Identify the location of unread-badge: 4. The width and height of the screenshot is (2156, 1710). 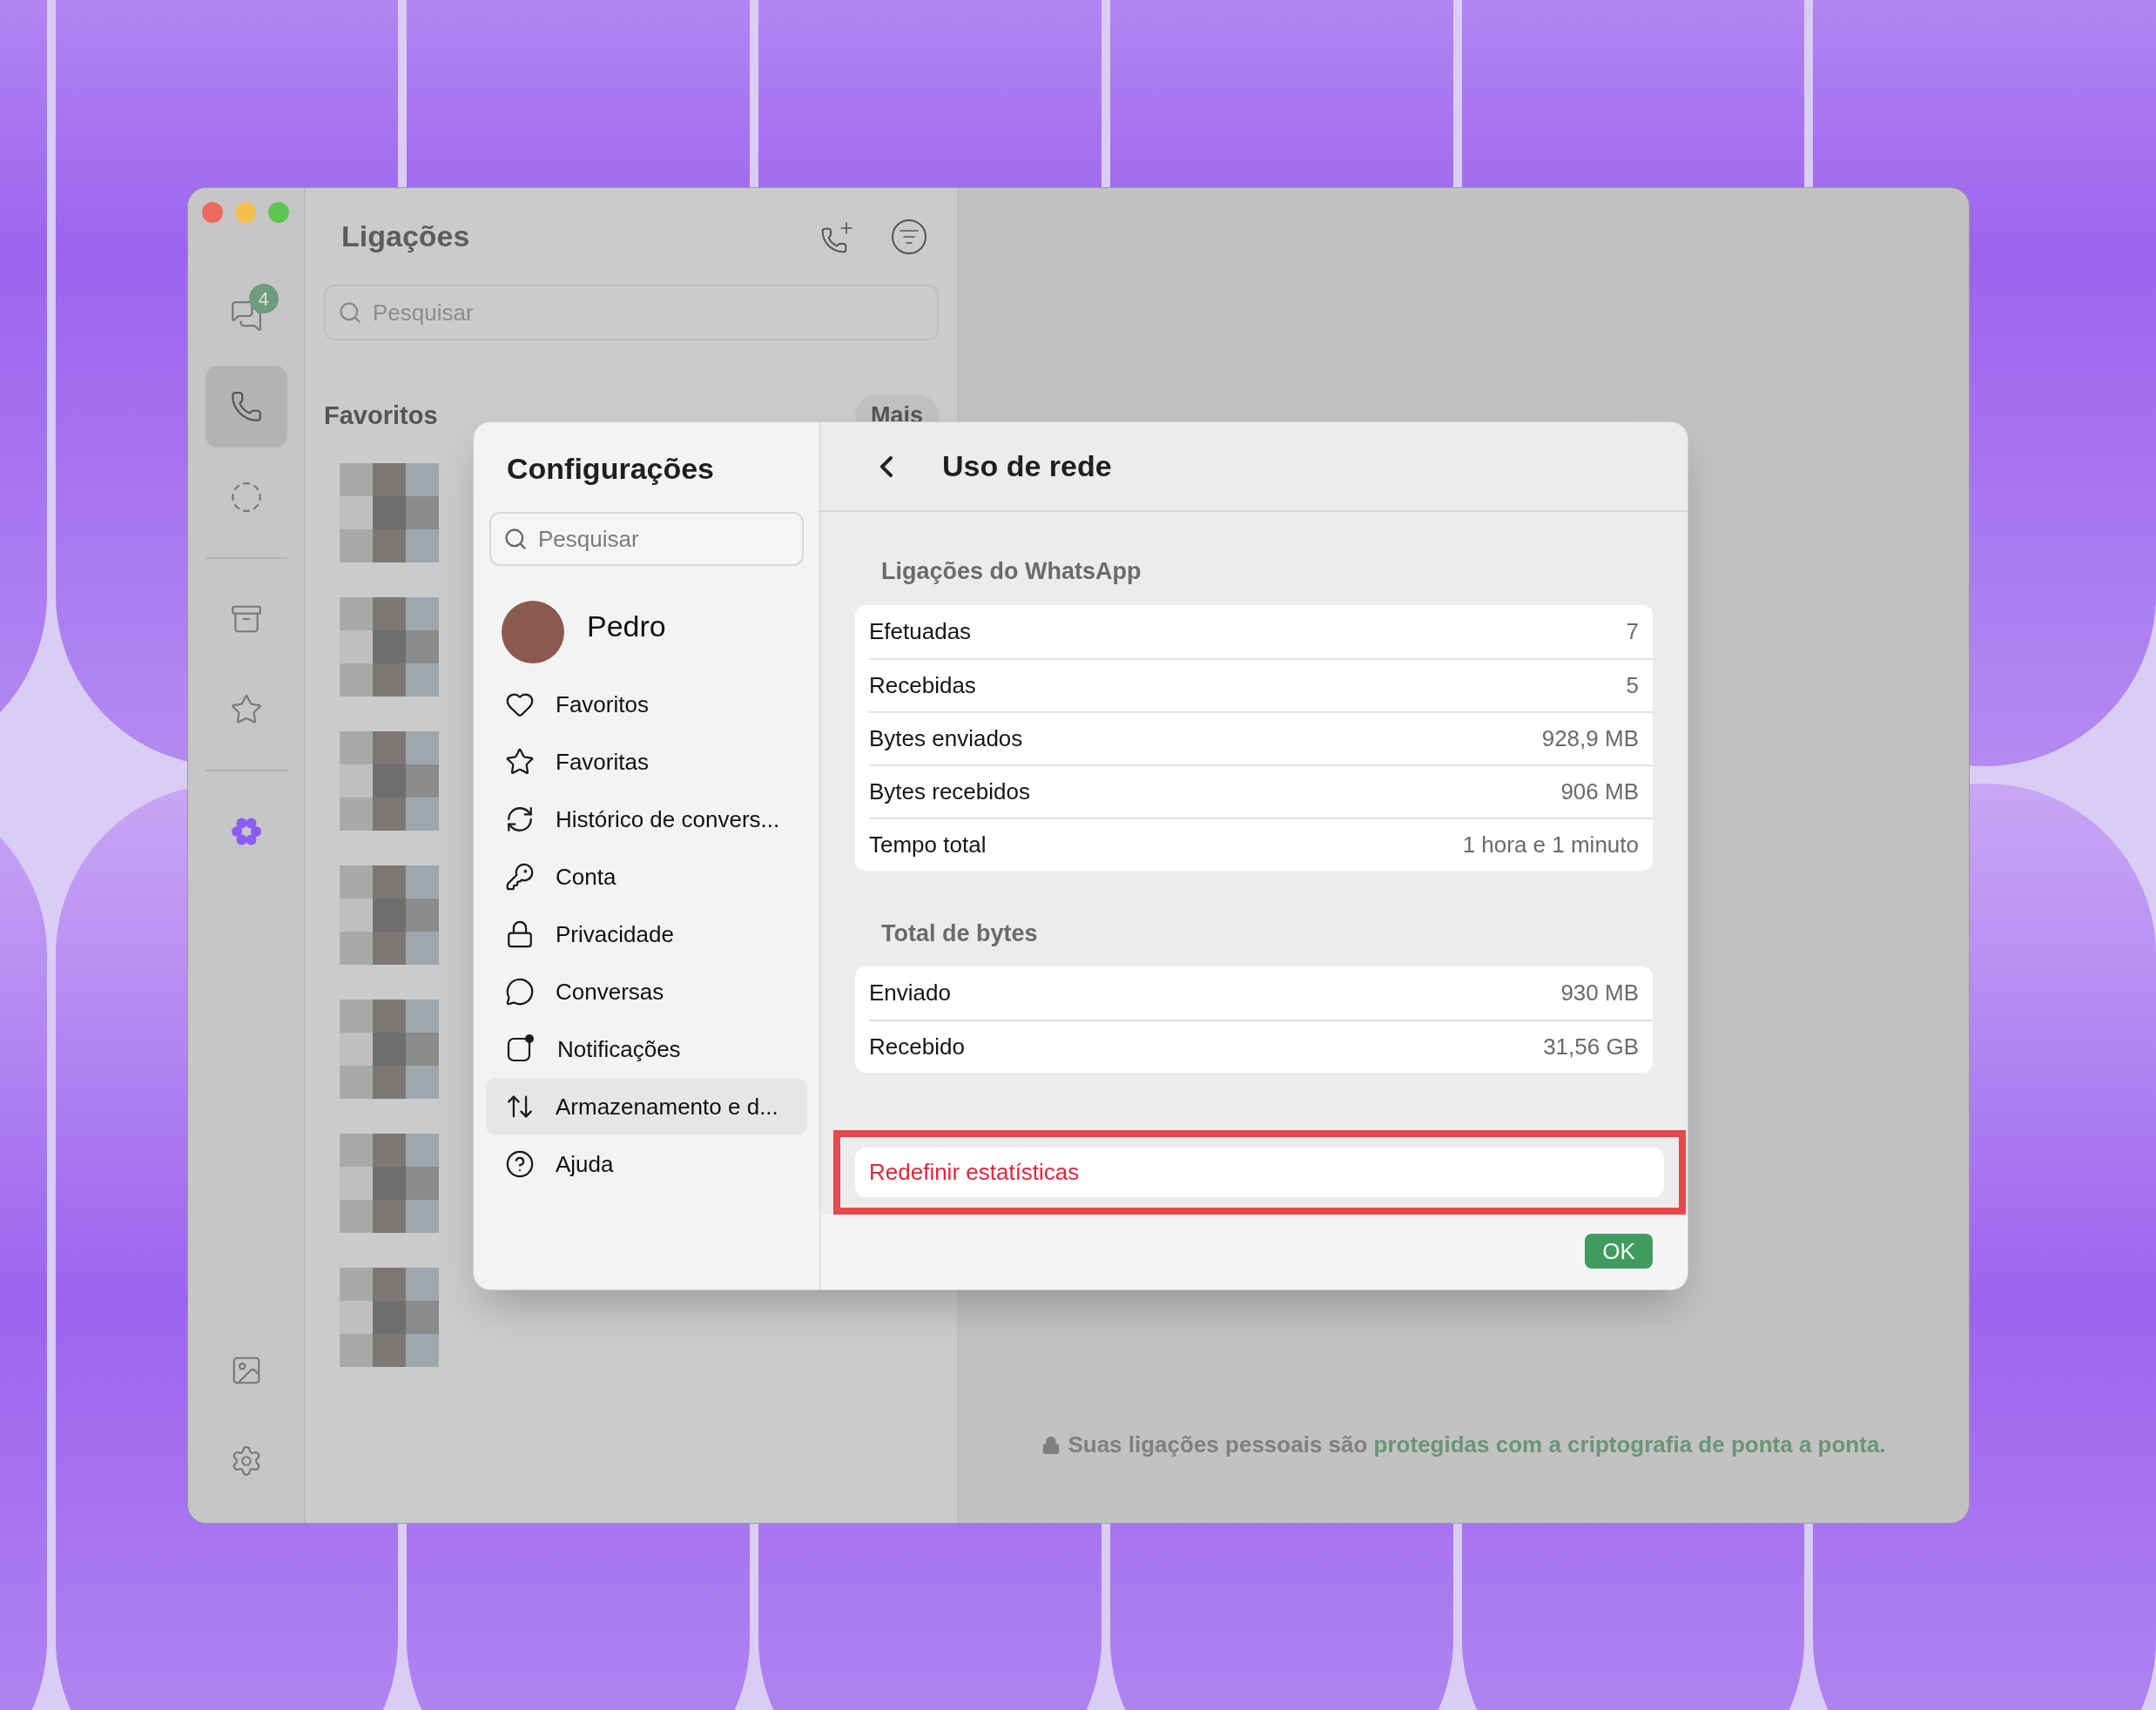
(263, 298).